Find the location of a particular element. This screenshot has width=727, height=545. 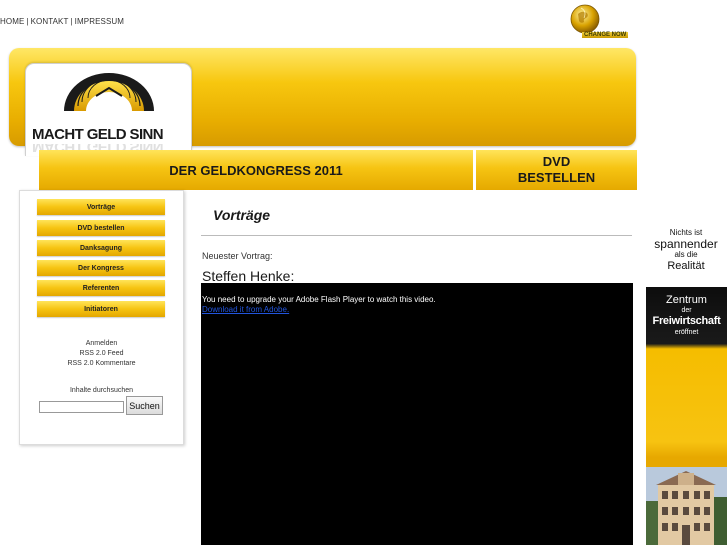

search-label: Inhalte durchsuchen is located at coordinates (101, 390).